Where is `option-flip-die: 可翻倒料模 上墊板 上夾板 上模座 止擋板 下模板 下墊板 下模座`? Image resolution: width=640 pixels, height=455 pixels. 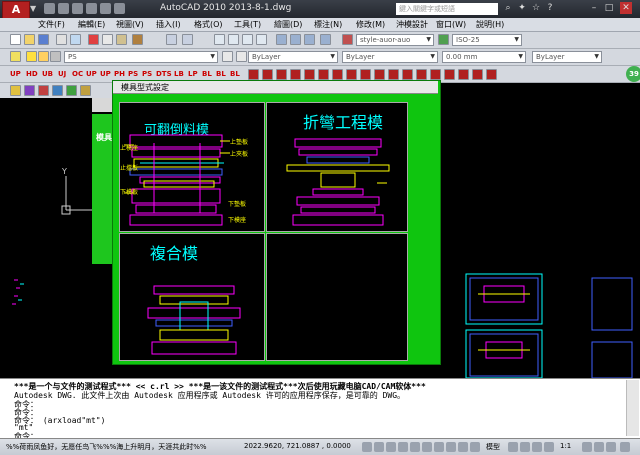 option-flip-die: 可翻倒料模 上墊板 上夾板 上模座 止擋板 下模板 下墊板 下模座 is located at coordinates (192, 167).